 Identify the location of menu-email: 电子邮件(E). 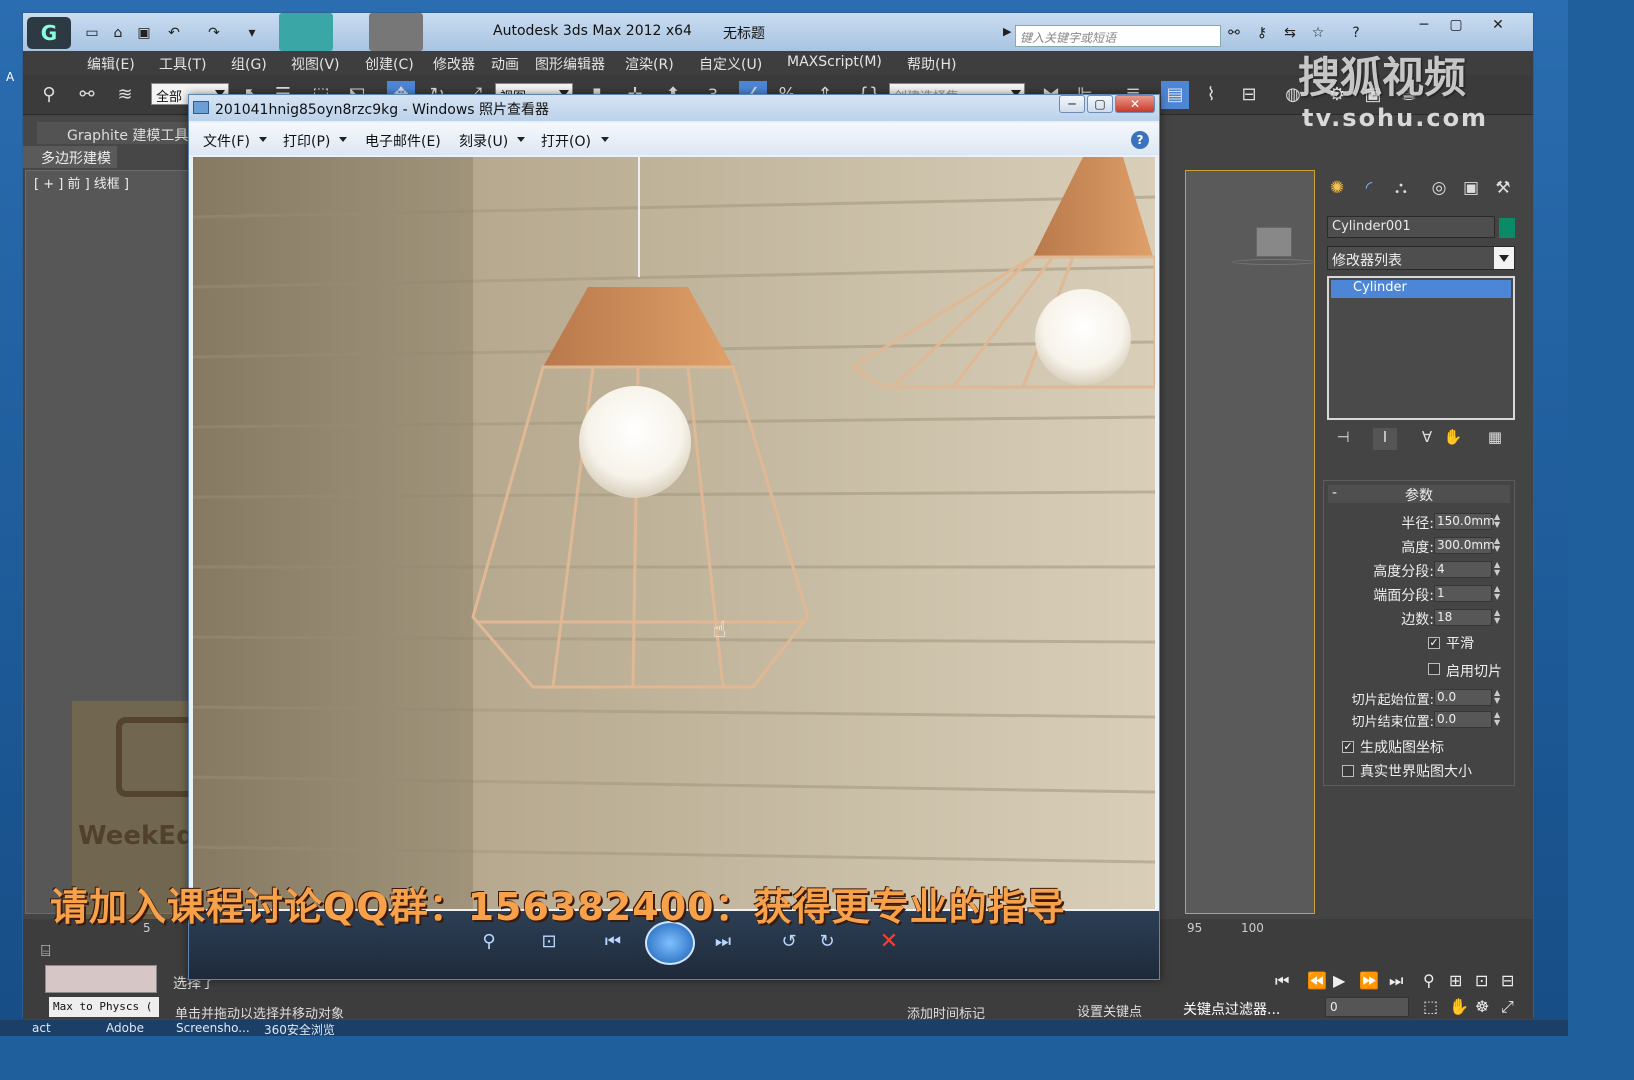
(403, 141).